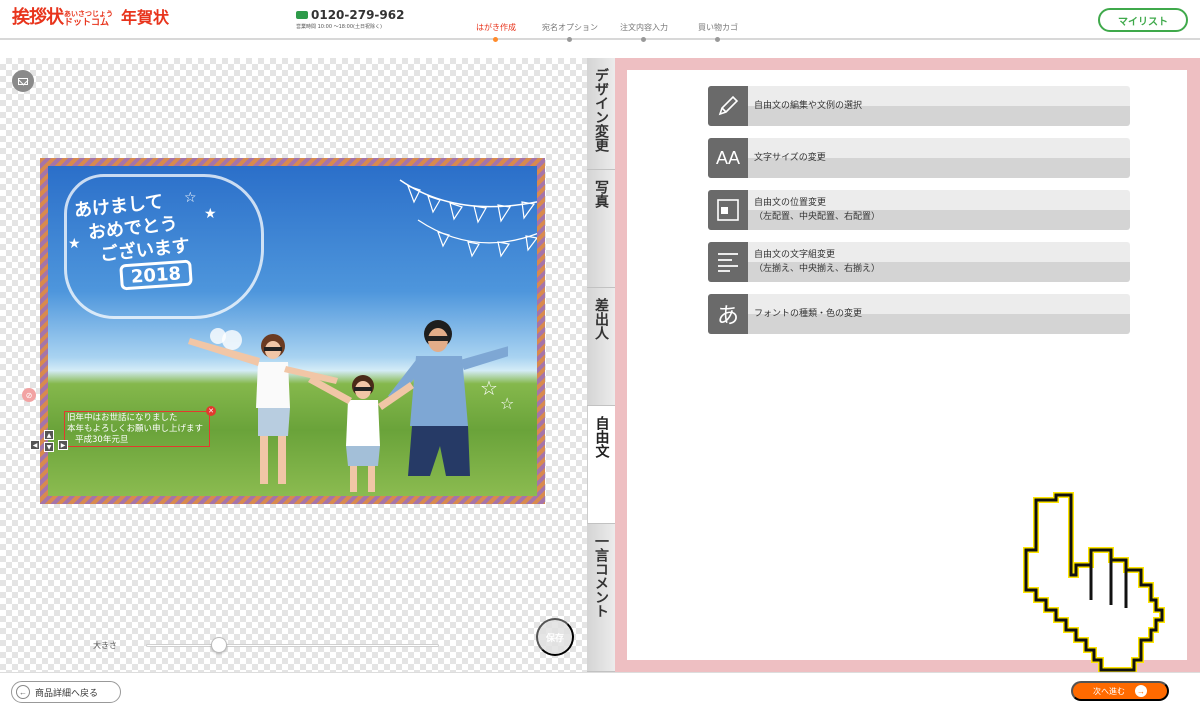 The height and width of the screenshot is (708, 1200). I want to click on menu-font-size: AA 文字サイズの変更, so click(919, 158).